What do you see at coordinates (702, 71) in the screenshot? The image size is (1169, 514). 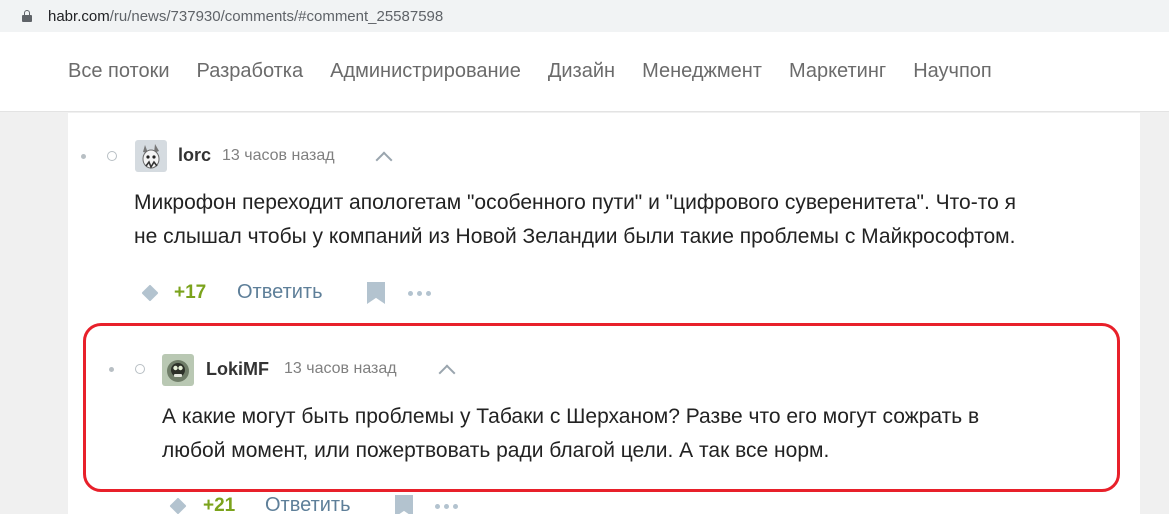 I see `nav-item-management: Менеджмент` at bounding box center [702, 71].